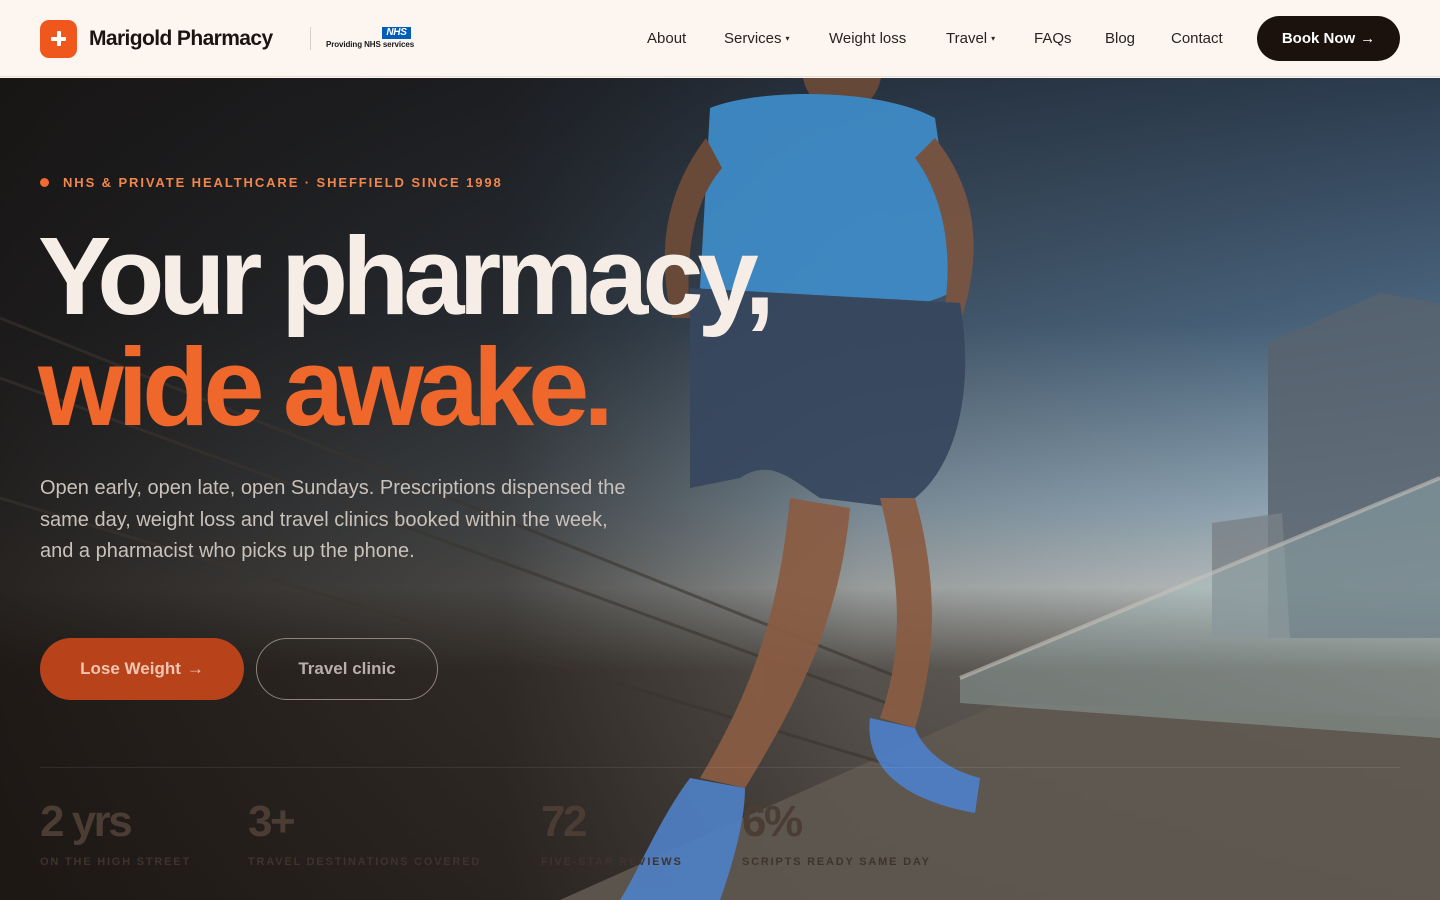 This screenshot has width=1440, height=900. Describe the element at coordinates (326, 387) in the screenshot. I see `headline-line-2: wide awake.` at that location.